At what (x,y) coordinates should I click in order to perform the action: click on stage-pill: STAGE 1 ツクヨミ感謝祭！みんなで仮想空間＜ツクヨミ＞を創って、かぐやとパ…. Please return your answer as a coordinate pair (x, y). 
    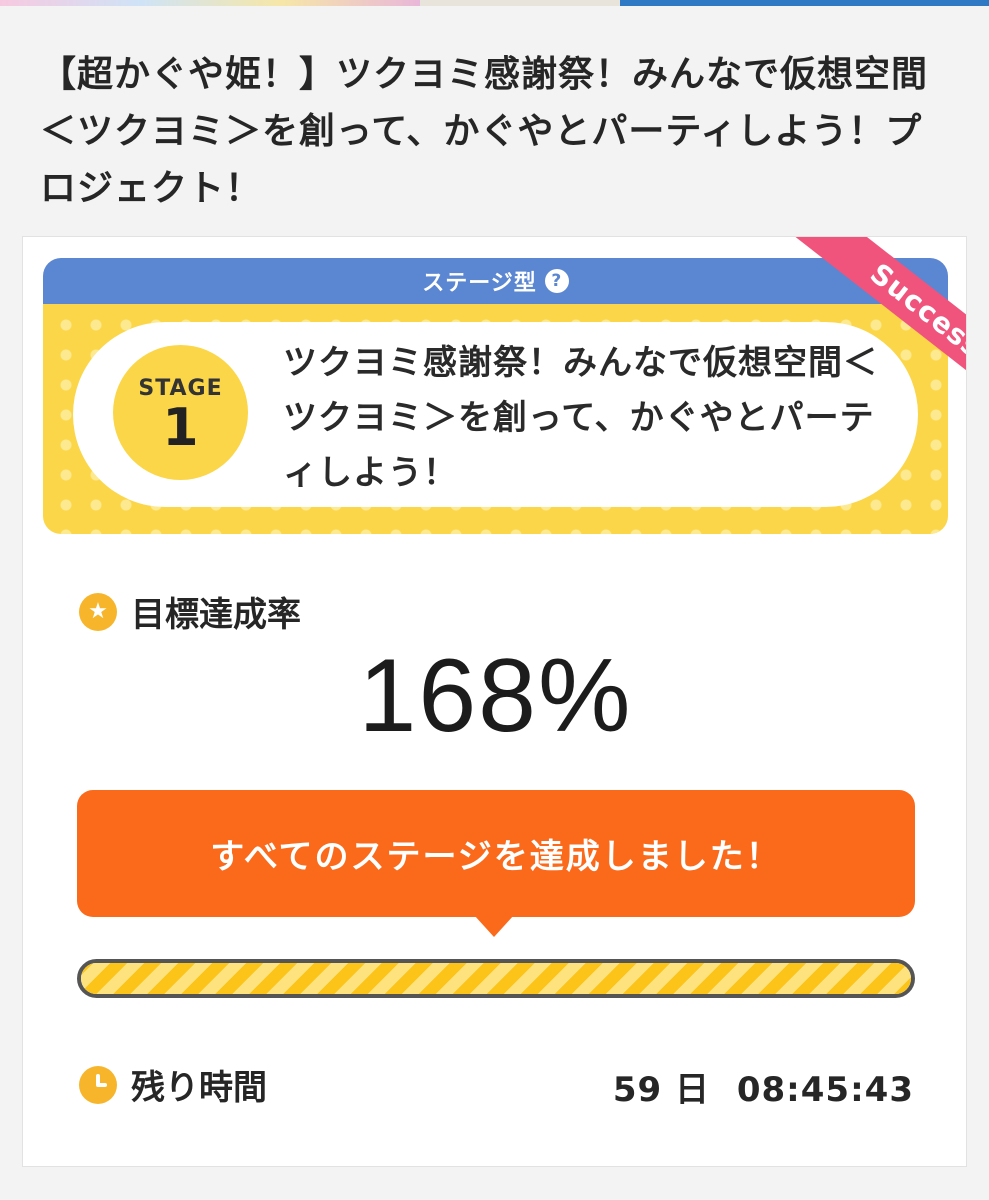
    Looking at the image, I should click on (495, 414).